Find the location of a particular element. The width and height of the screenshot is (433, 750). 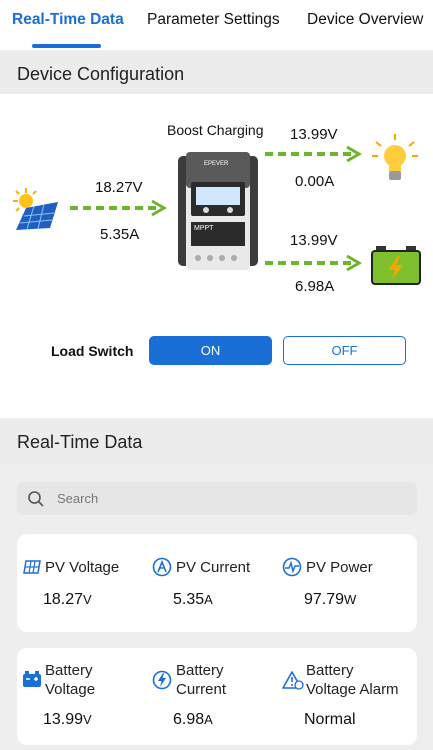

tab-parameter-settings: Parameter Settings is located at coordinates (213, 20).